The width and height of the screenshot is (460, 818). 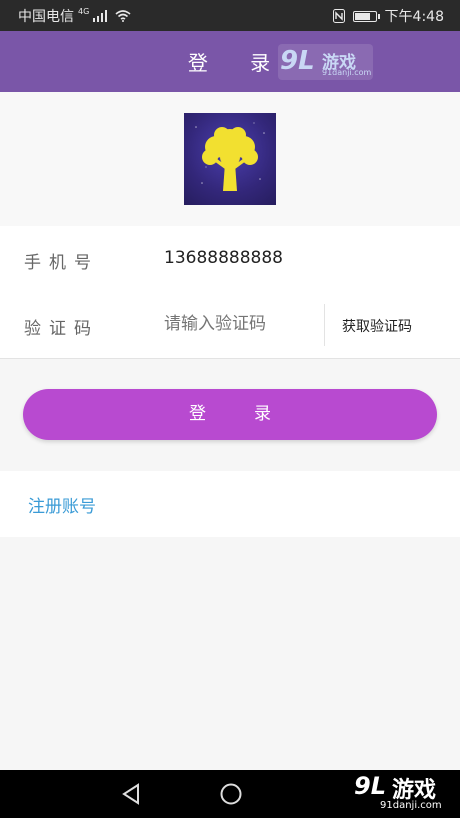 I want to click on watermark-bottom-logo: 9L, so click(x=370, y=786).